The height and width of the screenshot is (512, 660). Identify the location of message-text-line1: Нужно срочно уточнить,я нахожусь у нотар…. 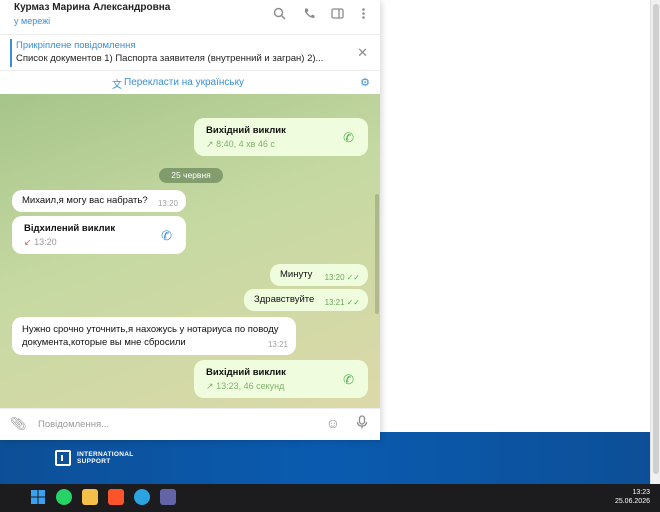
(150, 329).